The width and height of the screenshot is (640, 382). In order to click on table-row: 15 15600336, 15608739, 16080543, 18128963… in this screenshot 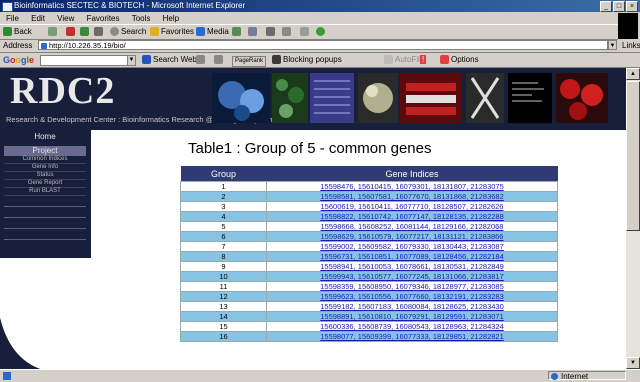, I will do `click(369, 326)`.